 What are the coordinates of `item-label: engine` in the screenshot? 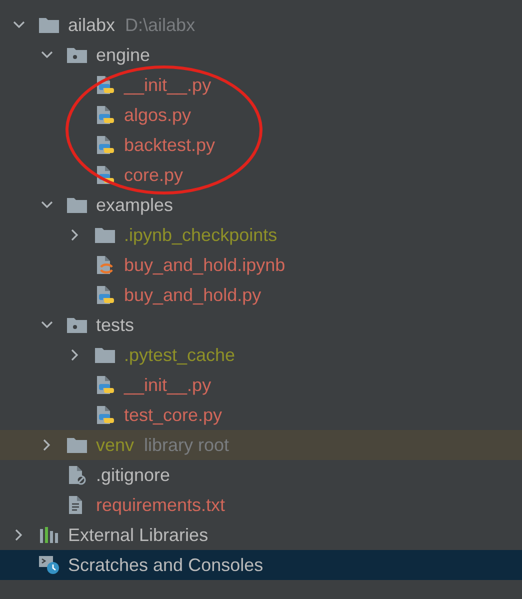 It's located at (123, 55).